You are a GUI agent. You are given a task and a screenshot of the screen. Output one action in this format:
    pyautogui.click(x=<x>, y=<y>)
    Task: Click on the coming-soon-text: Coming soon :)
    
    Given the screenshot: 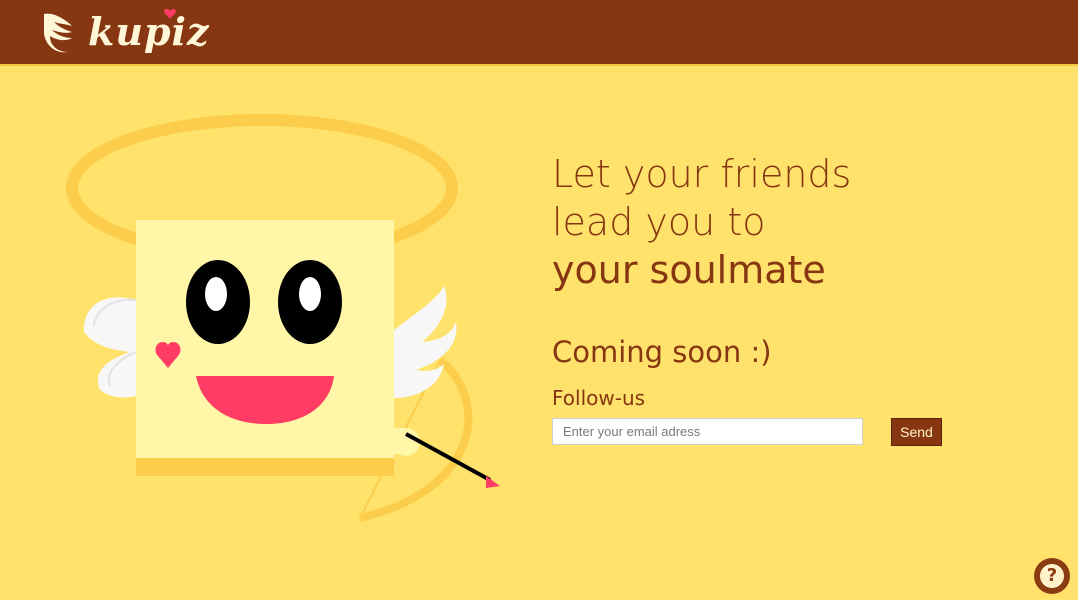 What is the action you would take?
    pyautogui.click(x=662, y=352)
    